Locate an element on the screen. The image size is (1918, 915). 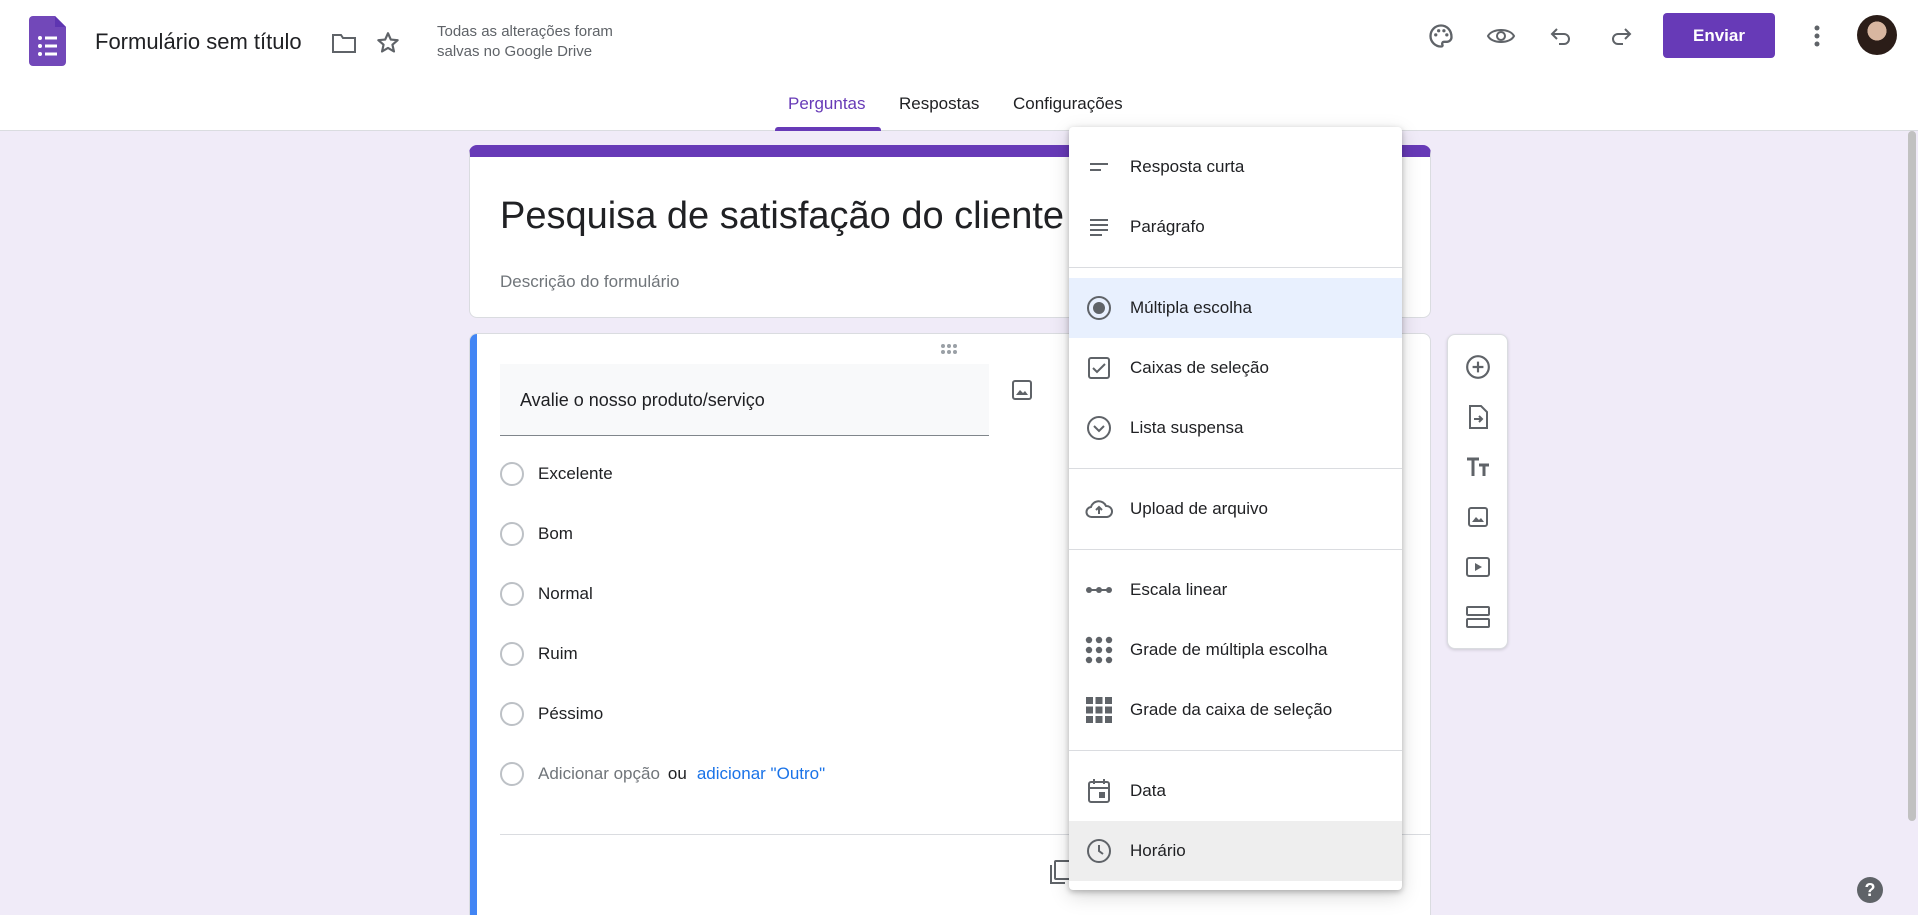
menu-item-checkbox-grid: Grade da caixa de seleção is located at coordinates (1235, 710).